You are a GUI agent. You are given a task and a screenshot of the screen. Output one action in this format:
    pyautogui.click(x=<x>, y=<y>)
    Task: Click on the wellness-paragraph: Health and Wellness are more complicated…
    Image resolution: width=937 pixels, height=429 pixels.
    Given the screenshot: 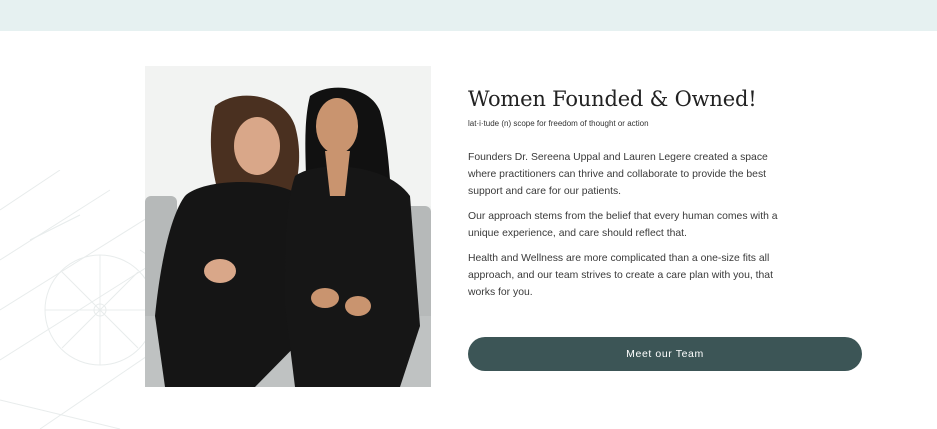 What is the action you would take?
    pyautogui.click(x=620, y=275)
    